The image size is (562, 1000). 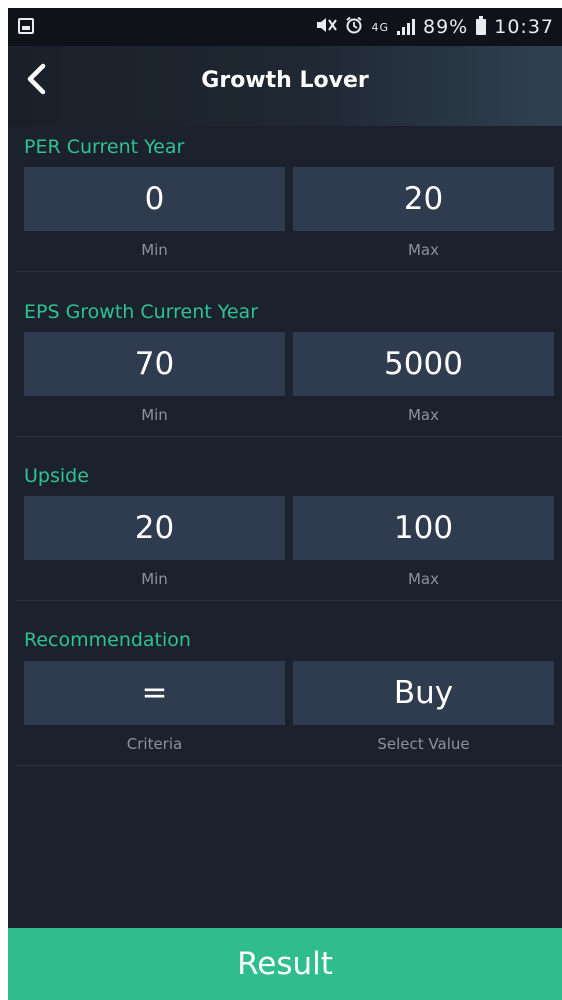 What do you see at coordinates (481, 25) in the screenshot?
I see `battery-icon` at bounding box center [481, 25].